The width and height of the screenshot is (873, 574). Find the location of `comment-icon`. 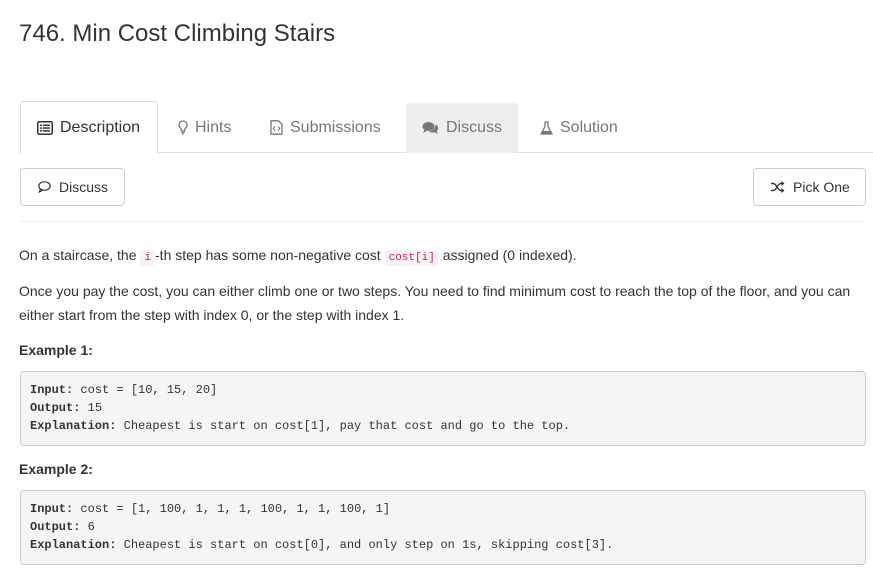

comment-icon is located at coordinates (44, 187).